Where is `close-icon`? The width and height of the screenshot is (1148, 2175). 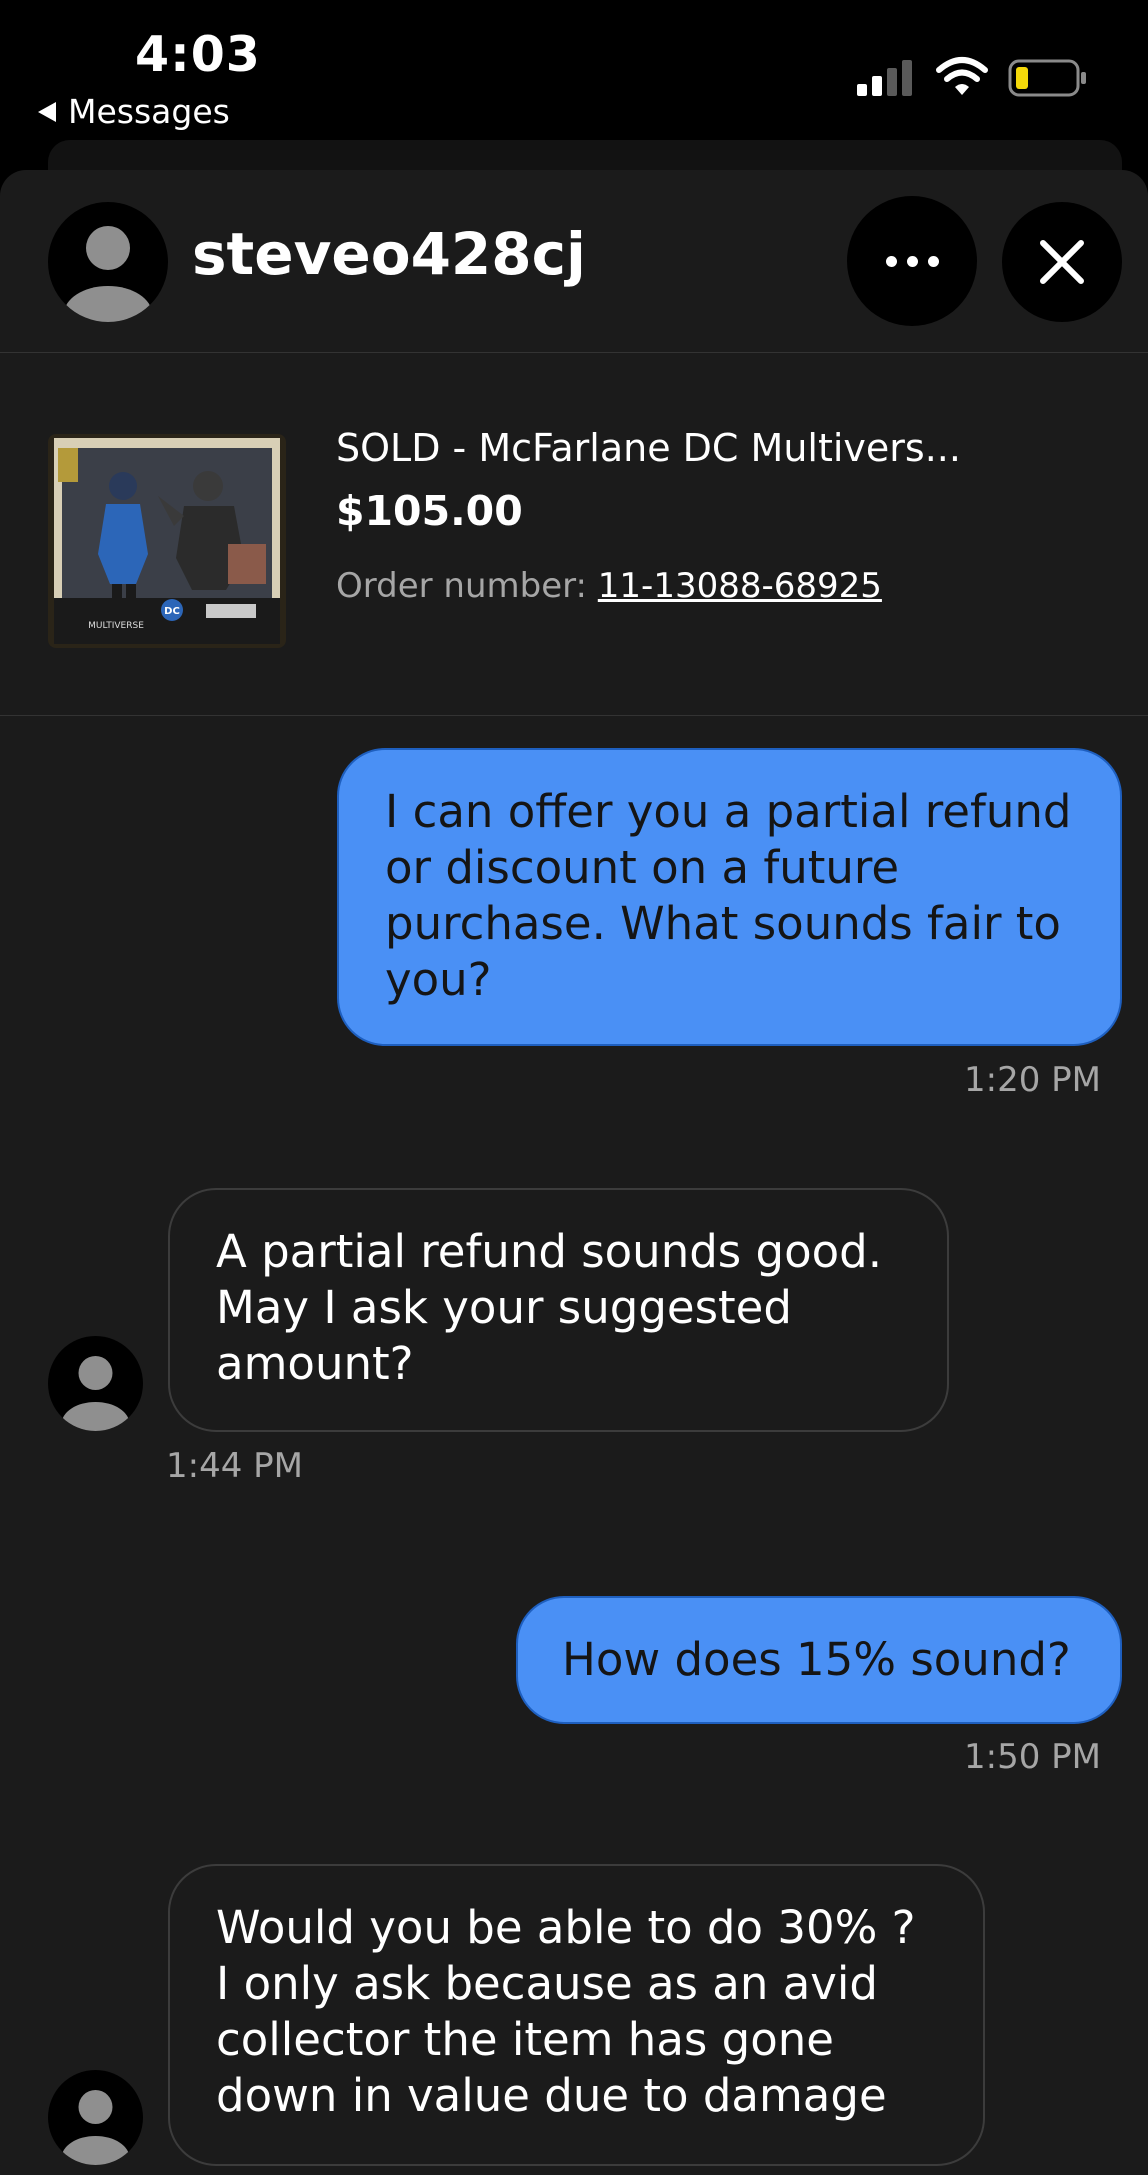
close-icon is located at coordinates (1062, 262).